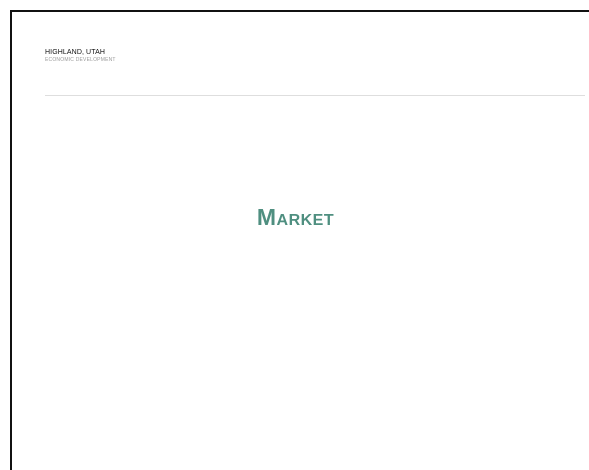 Image resolution: width=589 pixels, height=470 pixels. Describe the element at coordinates (315, 95) in the screenshot. I see `header-divider` at that location.